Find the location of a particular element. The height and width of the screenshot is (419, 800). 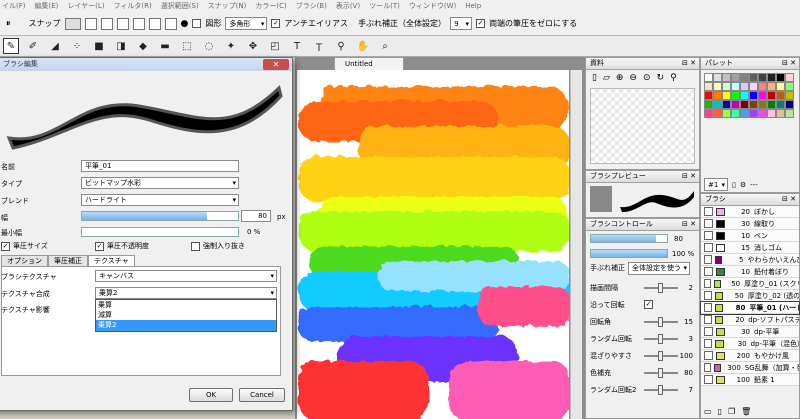

copy-brush-icon: ❐ is located at coordinates (731, 411).